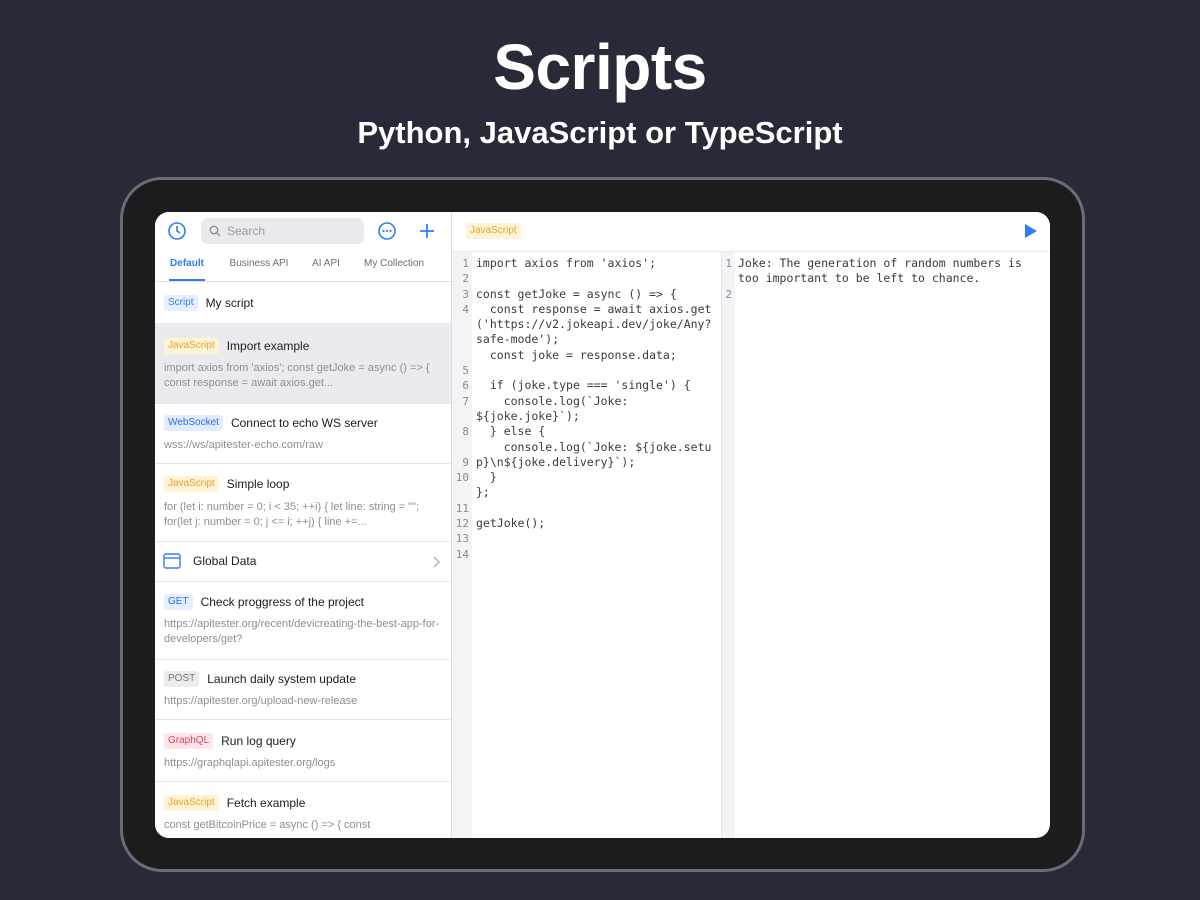 This screenshot has height=900, width=1200. What do you see at coordinates (511, 523) in the screenshot?
I see `code-line: getJoke();` at bounding box center [511, 523].